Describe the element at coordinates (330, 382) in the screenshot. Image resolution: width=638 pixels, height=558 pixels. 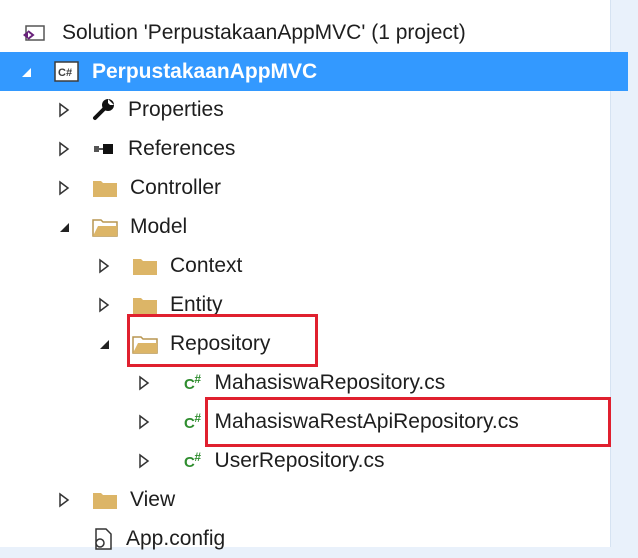
I see `mahasiswa-repository-label: MahasiswaRepository.cs` at that location.